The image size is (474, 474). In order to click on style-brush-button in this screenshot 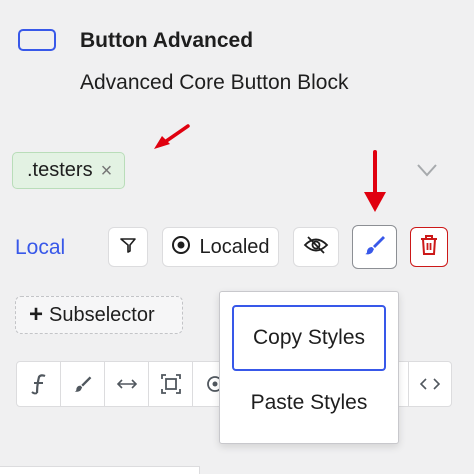, I will do `click(374, 247)`.